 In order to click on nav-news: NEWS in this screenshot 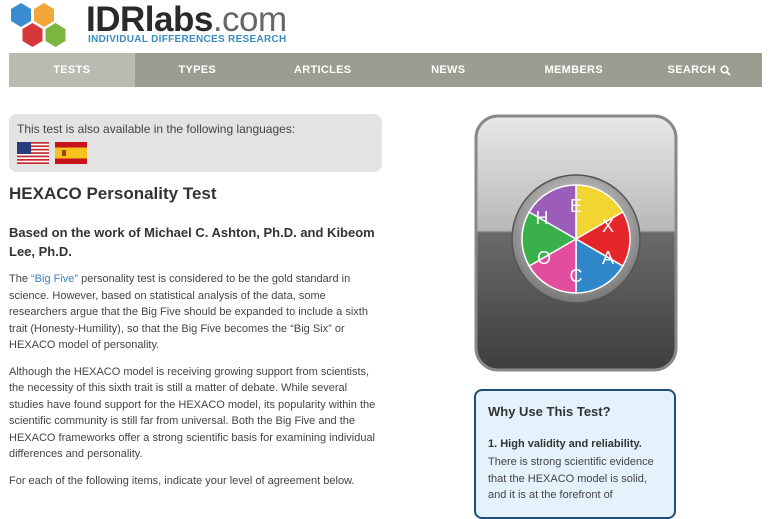, I will do `click(449, 70)`.